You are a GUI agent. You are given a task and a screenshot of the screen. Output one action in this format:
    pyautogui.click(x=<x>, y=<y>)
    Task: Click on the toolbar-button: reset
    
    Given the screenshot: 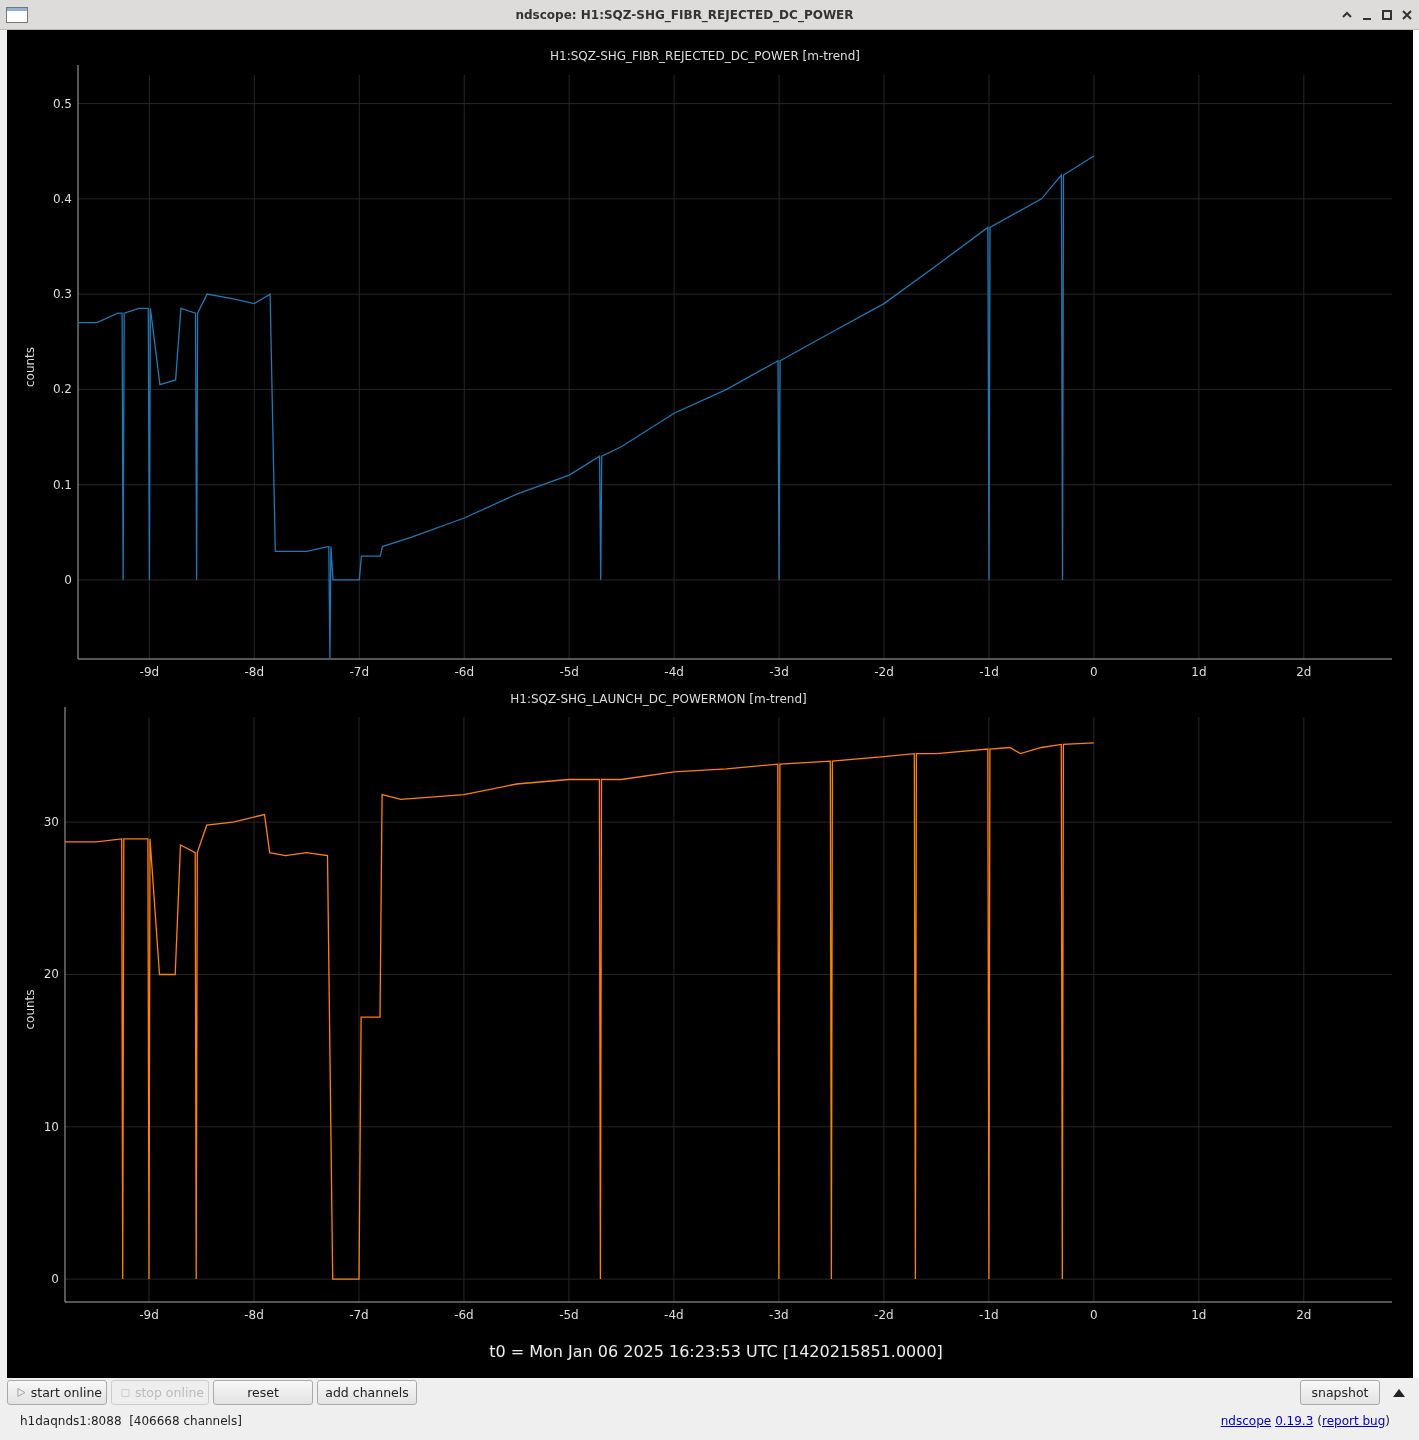 What is the action you would take?
    pyautogui.click(x=263, y=1392)
    